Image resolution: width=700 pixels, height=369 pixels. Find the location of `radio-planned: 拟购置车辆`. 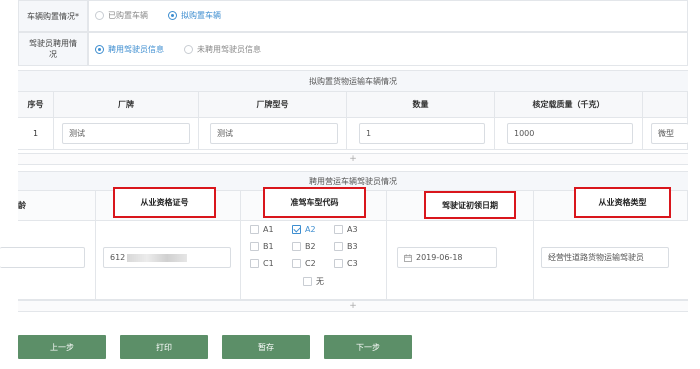

radio-planned: 拟购置车辆 is located at coordinates (194, 15).